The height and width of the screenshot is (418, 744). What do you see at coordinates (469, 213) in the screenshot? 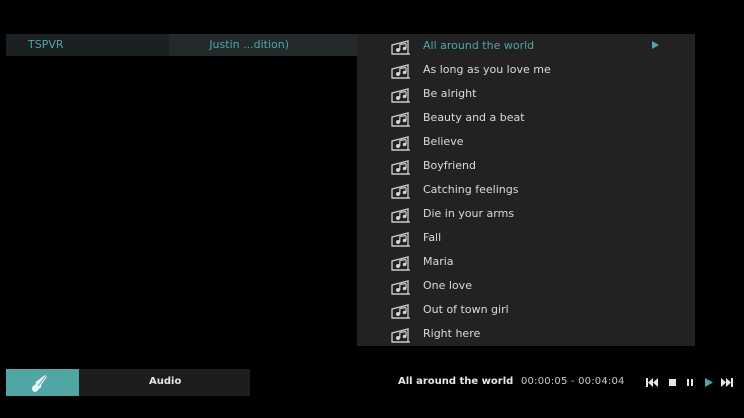
I see `track-label: Die in your arms` at bounding box center [469, 213].